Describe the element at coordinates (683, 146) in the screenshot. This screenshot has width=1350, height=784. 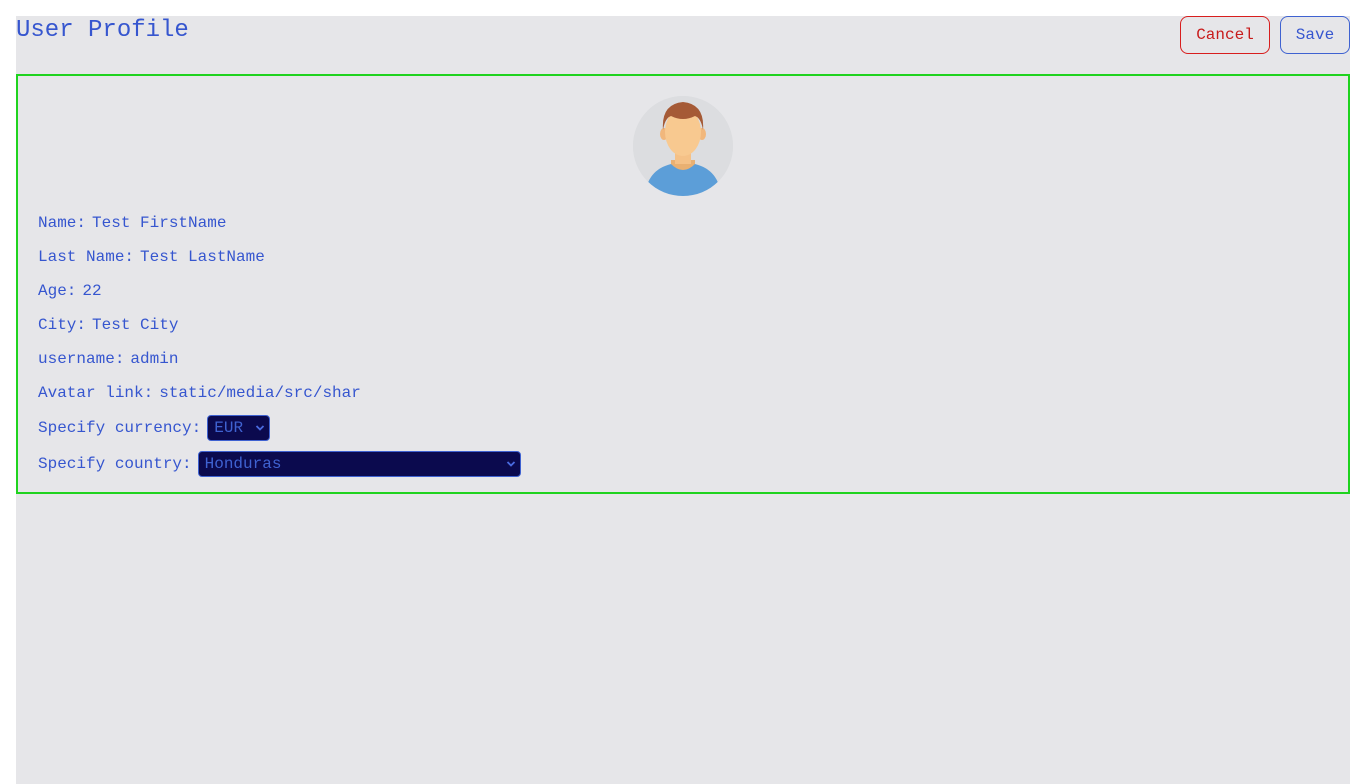
I see `user-avatar-icon` at that location.